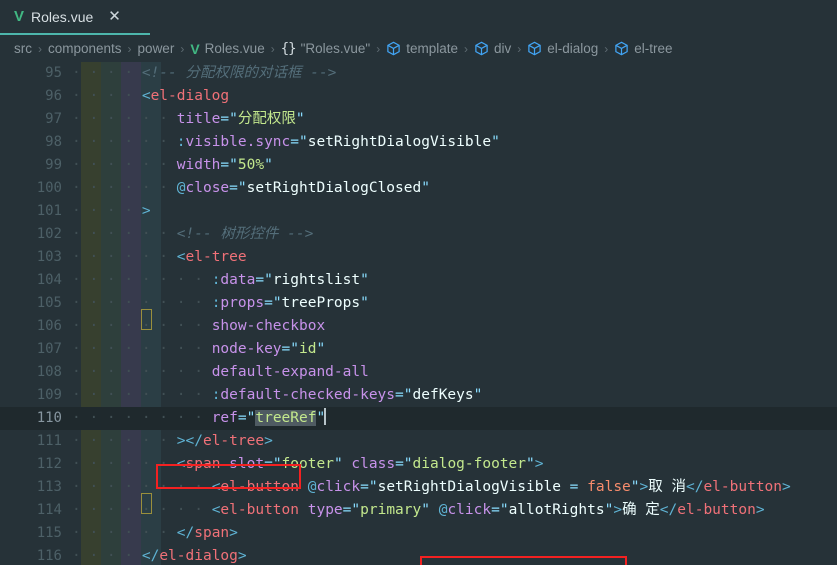  What do you see at coordinates (502, 48) in the screenshot?
I see `breadcrumb-label: div` at bounding box center [502, 48].